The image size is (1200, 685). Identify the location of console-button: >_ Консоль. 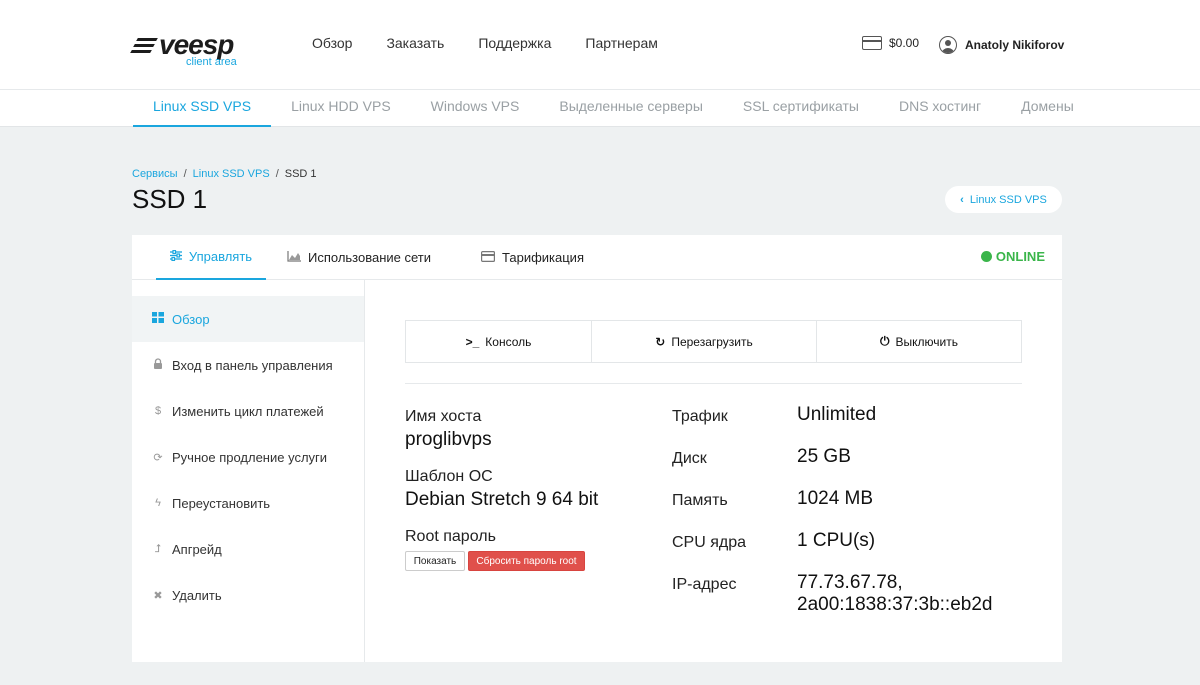
(499, 341).